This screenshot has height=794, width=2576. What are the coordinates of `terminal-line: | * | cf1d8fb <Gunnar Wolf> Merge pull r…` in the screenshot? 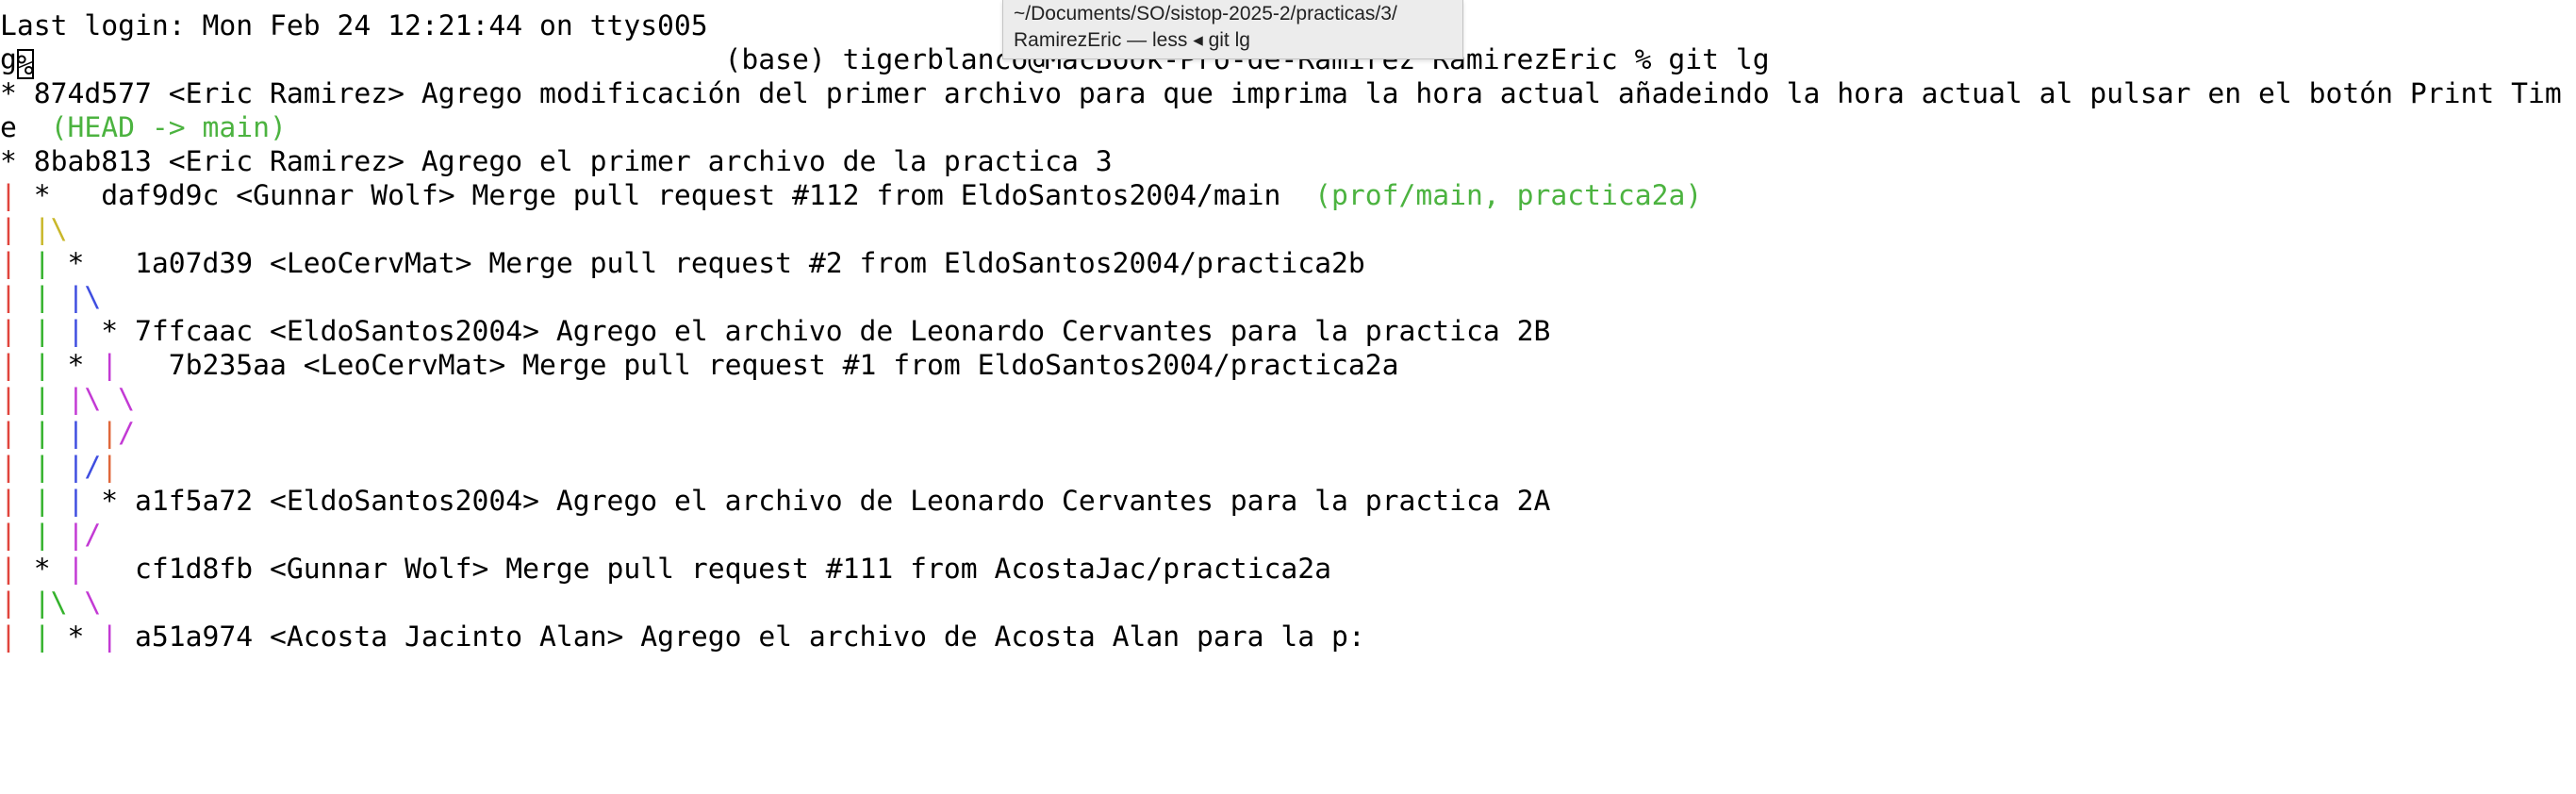 It's located at (665, 570).